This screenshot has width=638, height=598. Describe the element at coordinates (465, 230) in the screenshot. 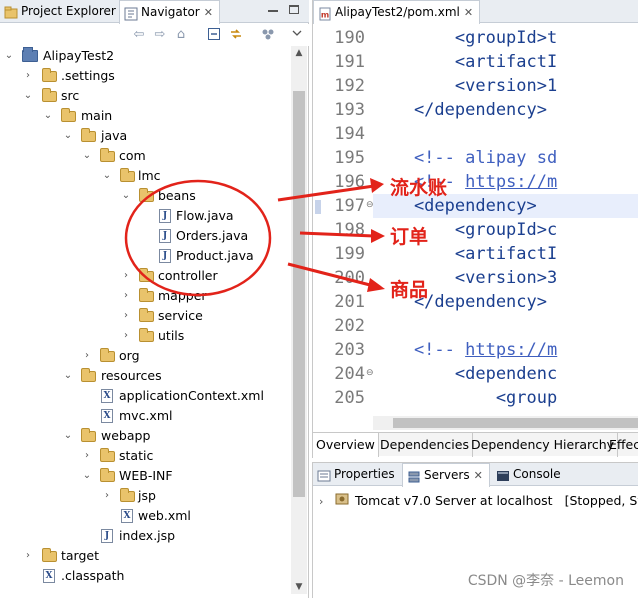

I see `code-line: <groupId>c` at that location.